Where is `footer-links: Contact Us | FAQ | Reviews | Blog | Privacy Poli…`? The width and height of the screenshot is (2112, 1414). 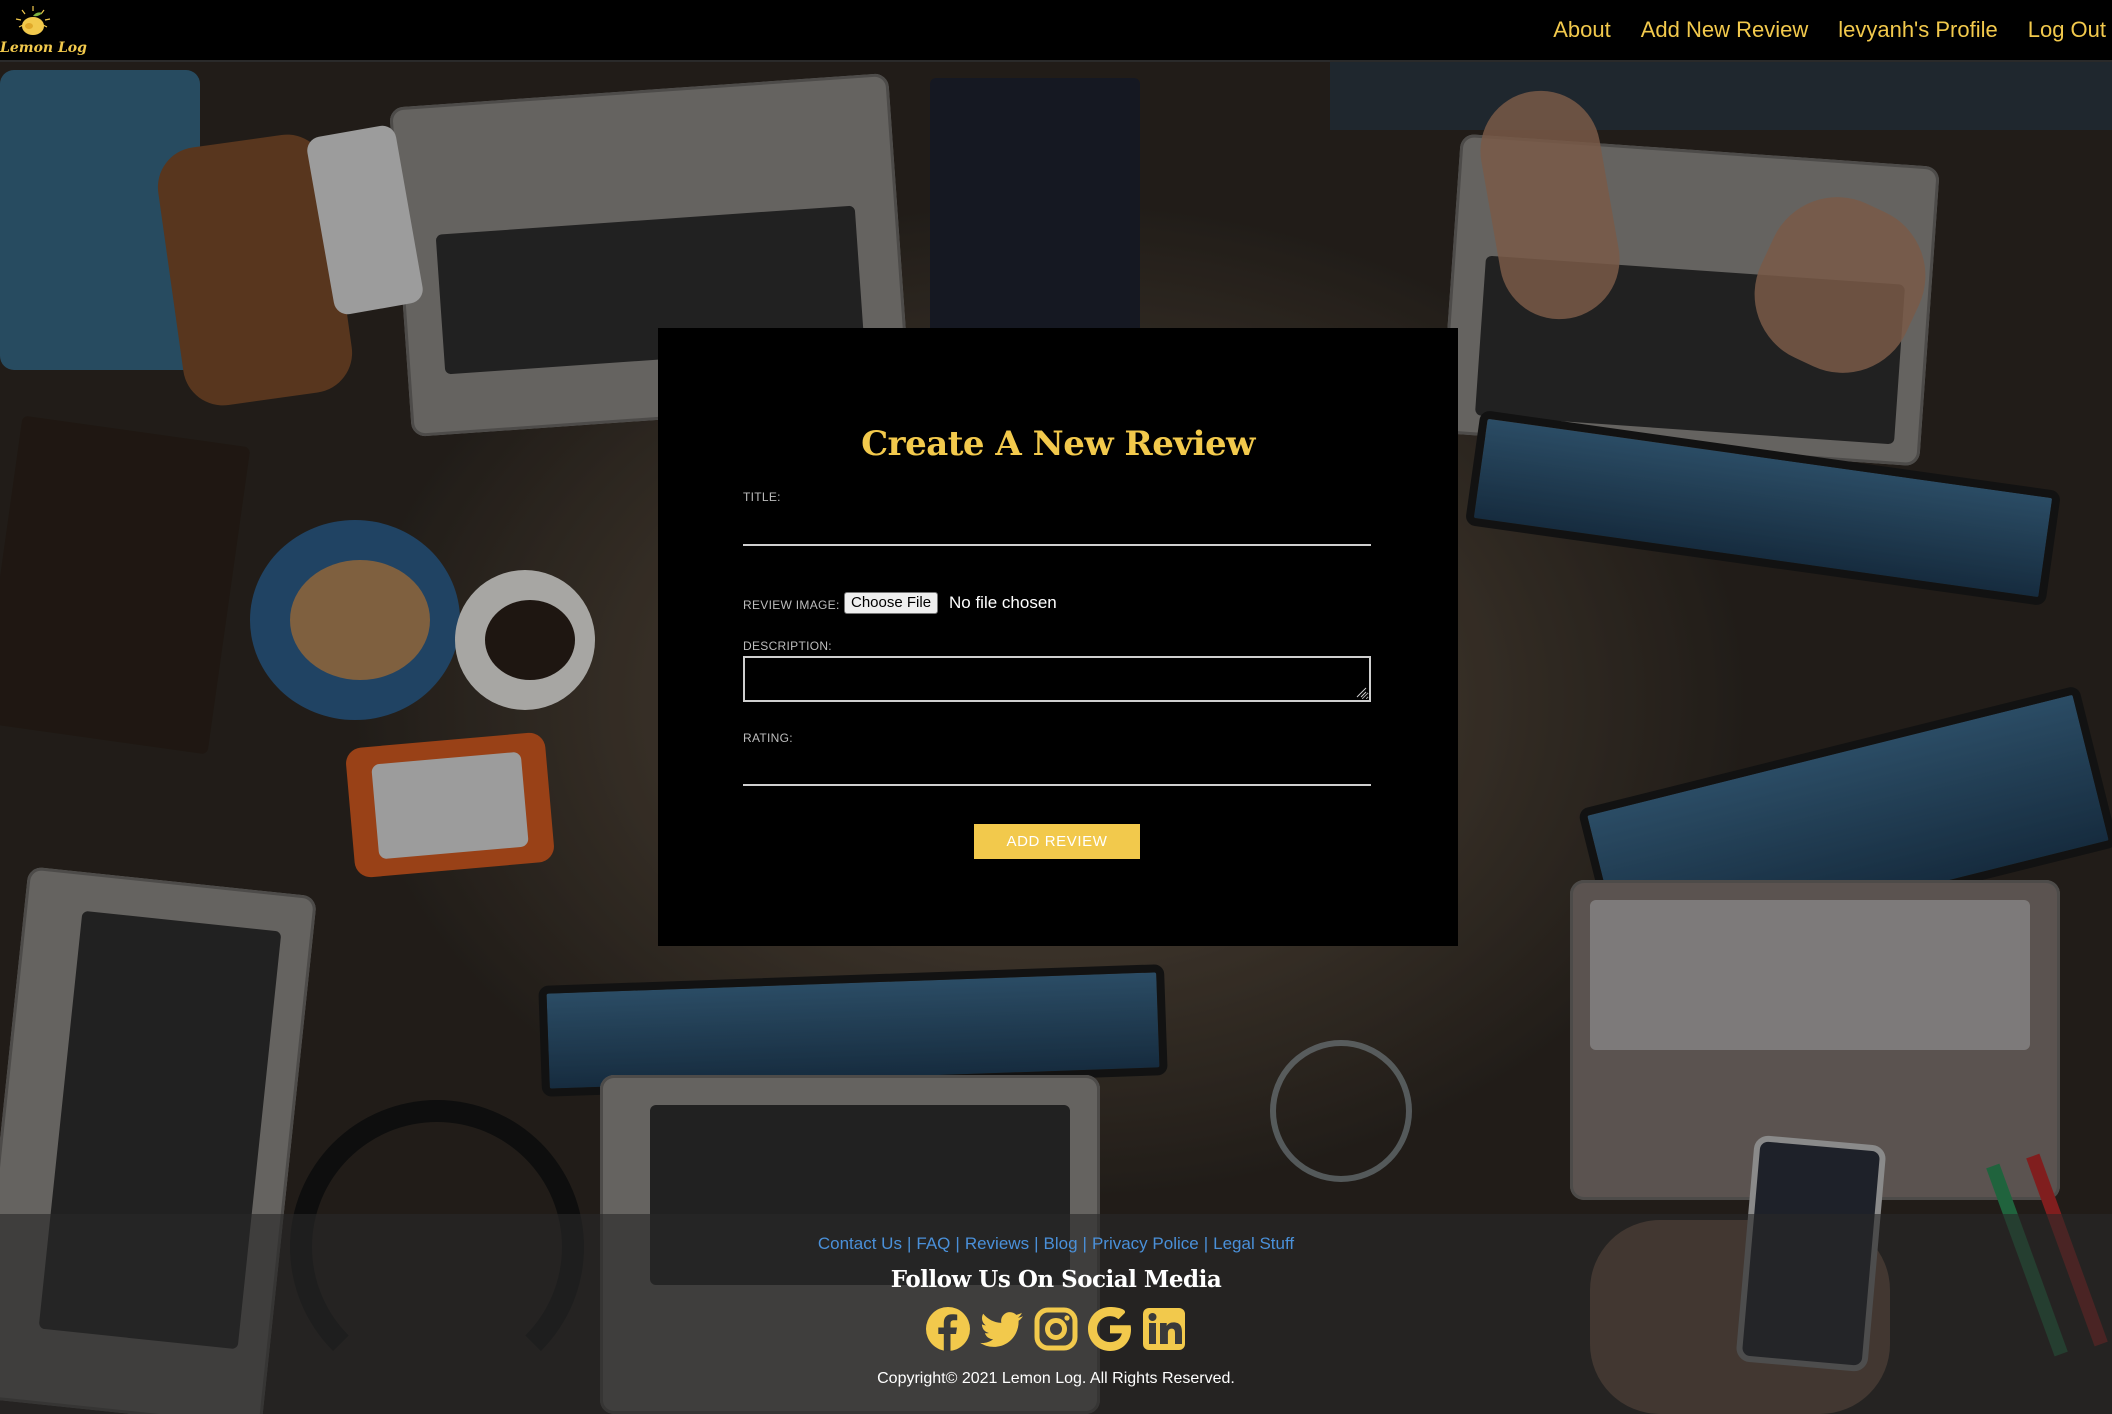 footer-links: Contact Us | FAQ | Reviews | Blog | Privacy Poli… is located at coordinates (1056, 1244).